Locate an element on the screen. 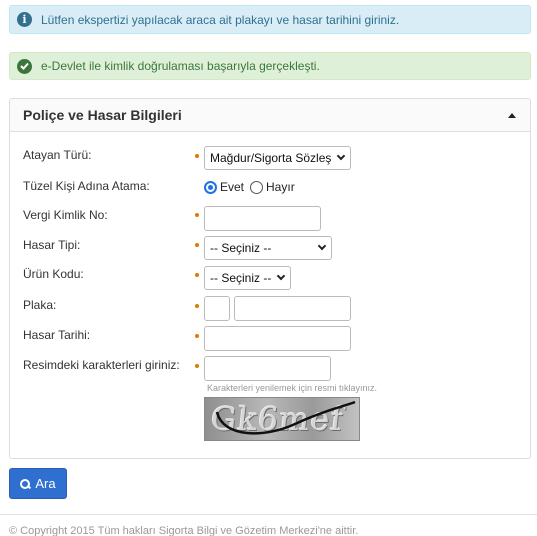  tuzel-kisi-radio-group: Evet Hayır is located at coordinates (252, 187).